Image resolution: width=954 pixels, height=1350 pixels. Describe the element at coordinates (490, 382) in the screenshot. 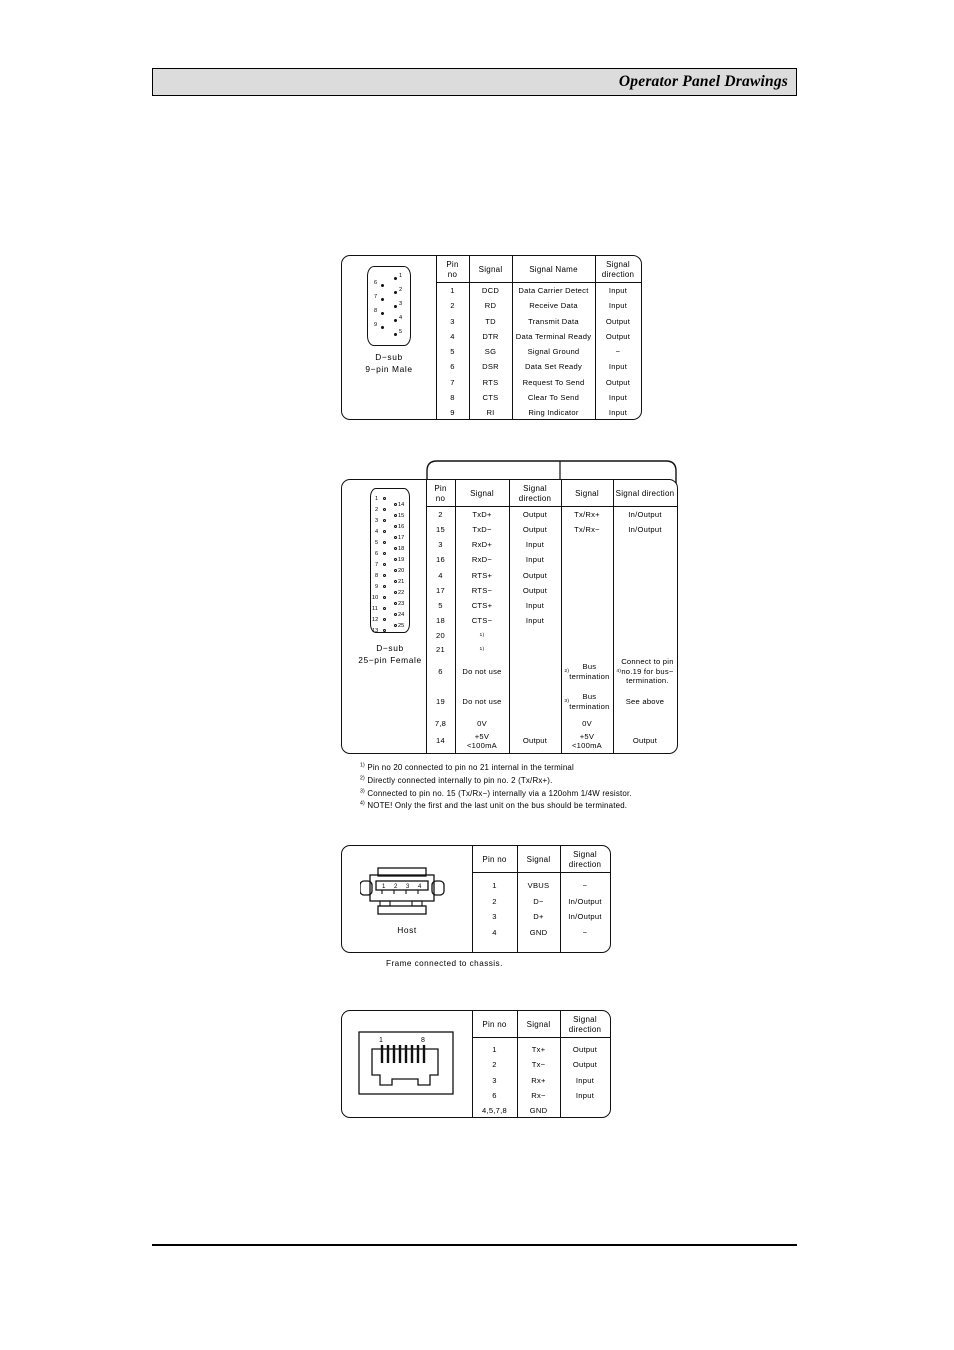

I see `table-cell: RTS` at that location.